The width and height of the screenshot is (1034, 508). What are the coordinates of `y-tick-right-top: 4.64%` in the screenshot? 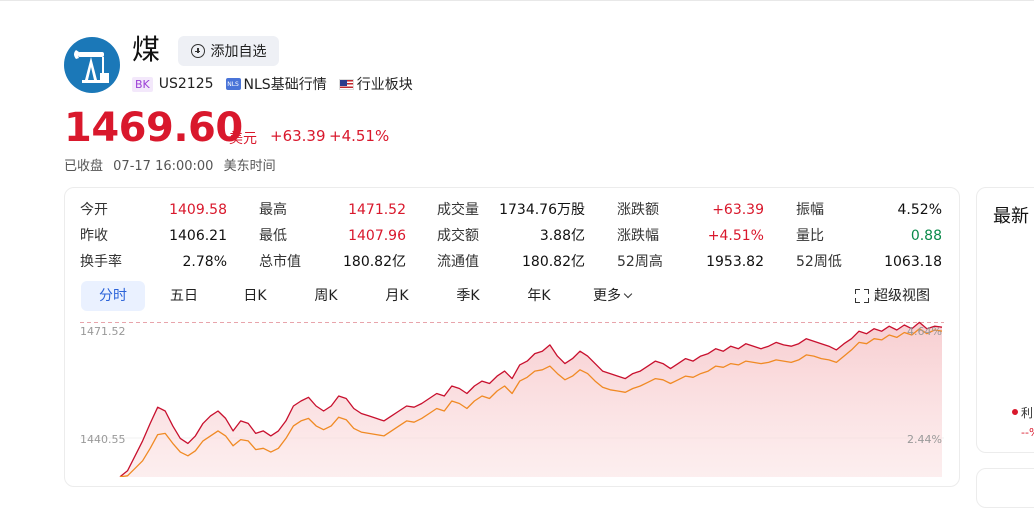 It's located at (924, 331).